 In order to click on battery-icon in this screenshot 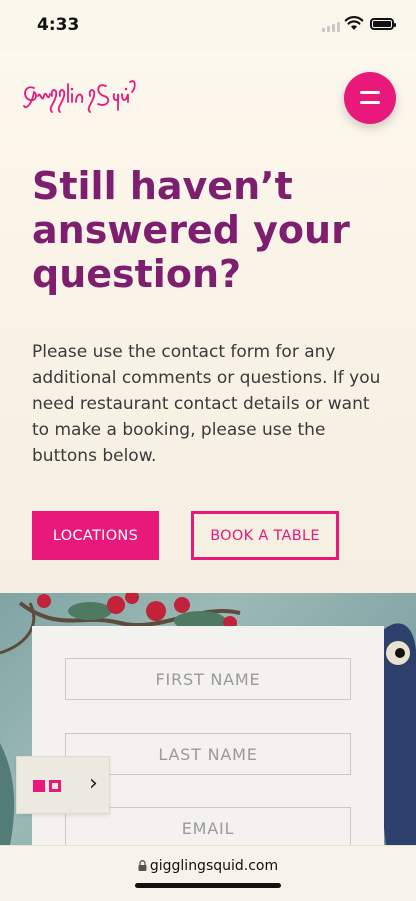, I will do `click(383, 24)`.